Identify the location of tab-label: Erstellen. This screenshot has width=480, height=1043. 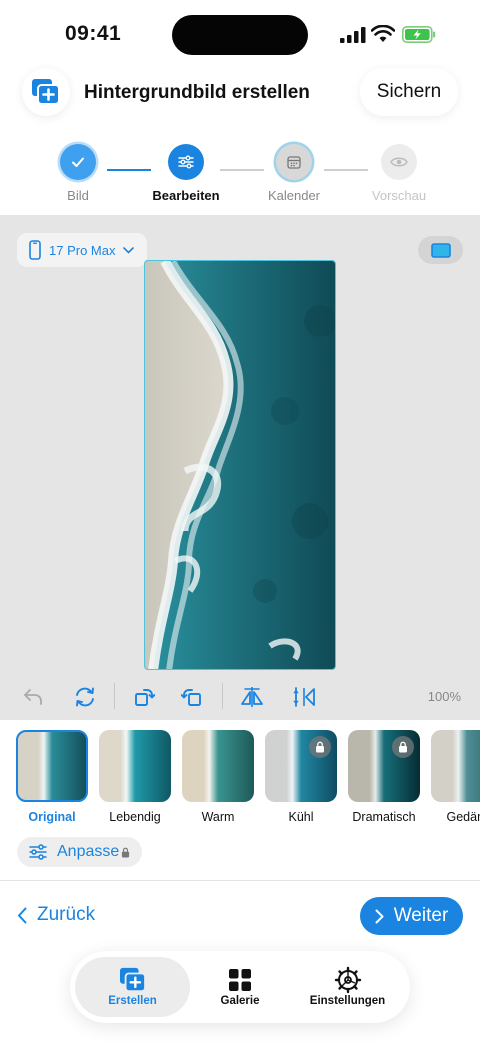
(132, 1001).